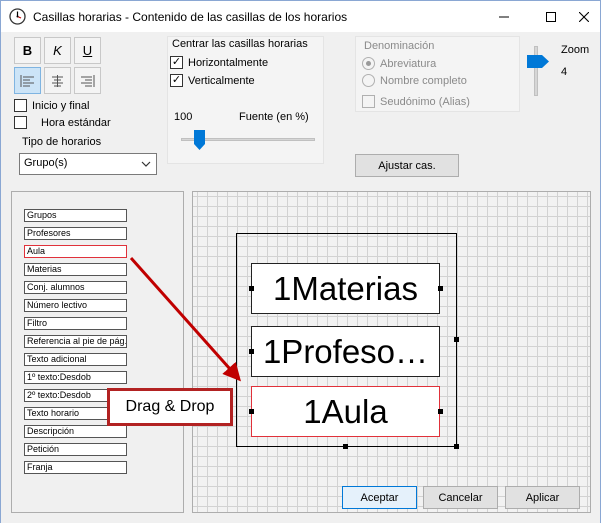 This screenshot has height=523, width=601. I want to click on field-item: Conj. alumnos, so click(75, 287).